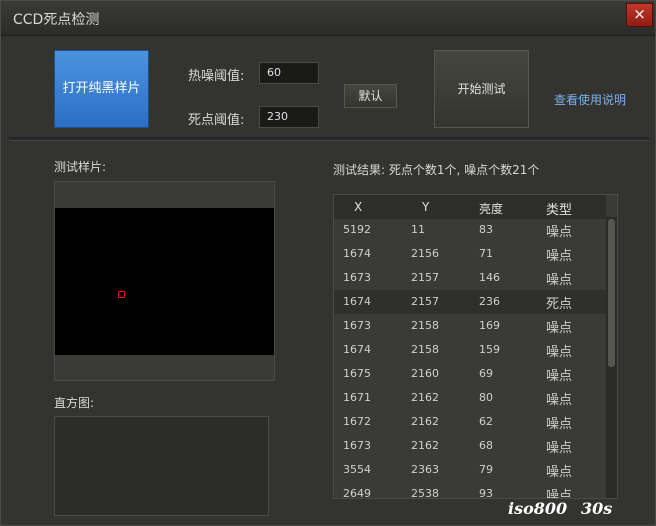  Describe the element at coordinates (101, 89) in the screenshot. I see `open-sample-button: 打开纯黑样片` at that location.